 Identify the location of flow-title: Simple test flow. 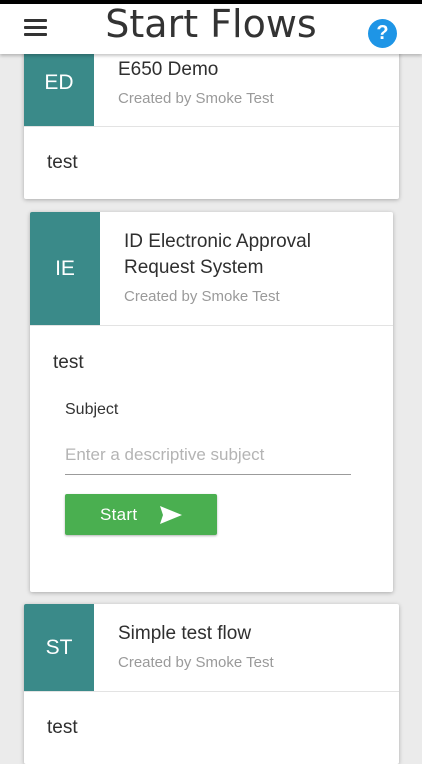
(185, 633).